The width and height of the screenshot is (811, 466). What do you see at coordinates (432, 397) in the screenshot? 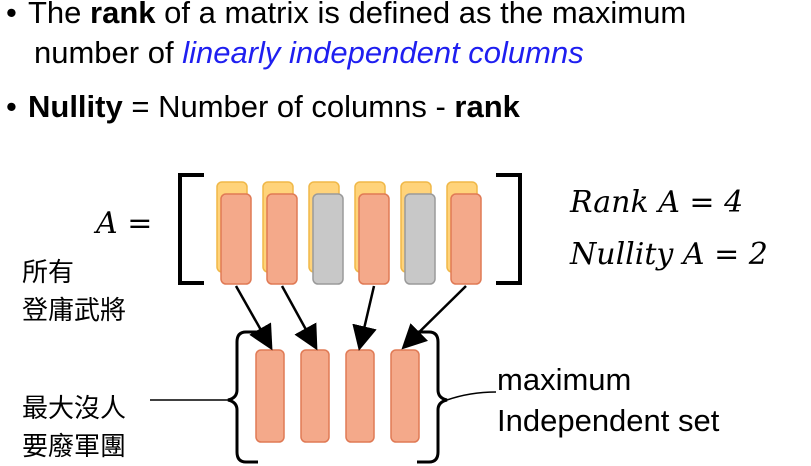
I see `right-curly-brace` at bounding box center [432, 397].